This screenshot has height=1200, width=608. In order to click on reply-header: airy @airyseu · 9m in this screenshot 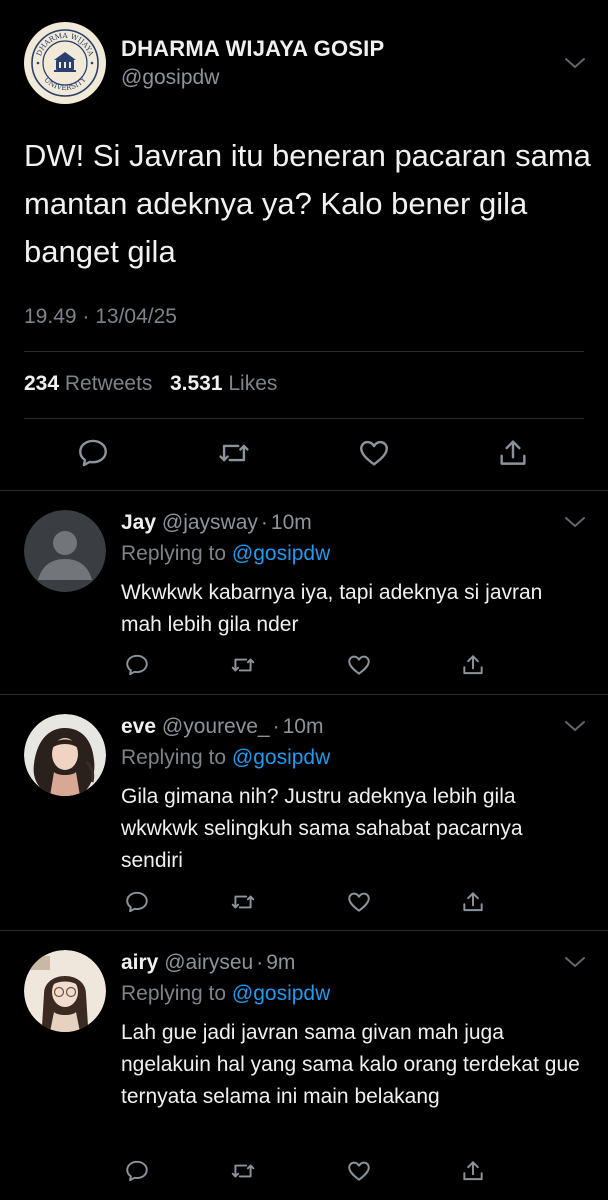, I will do `click(208, 963)`.